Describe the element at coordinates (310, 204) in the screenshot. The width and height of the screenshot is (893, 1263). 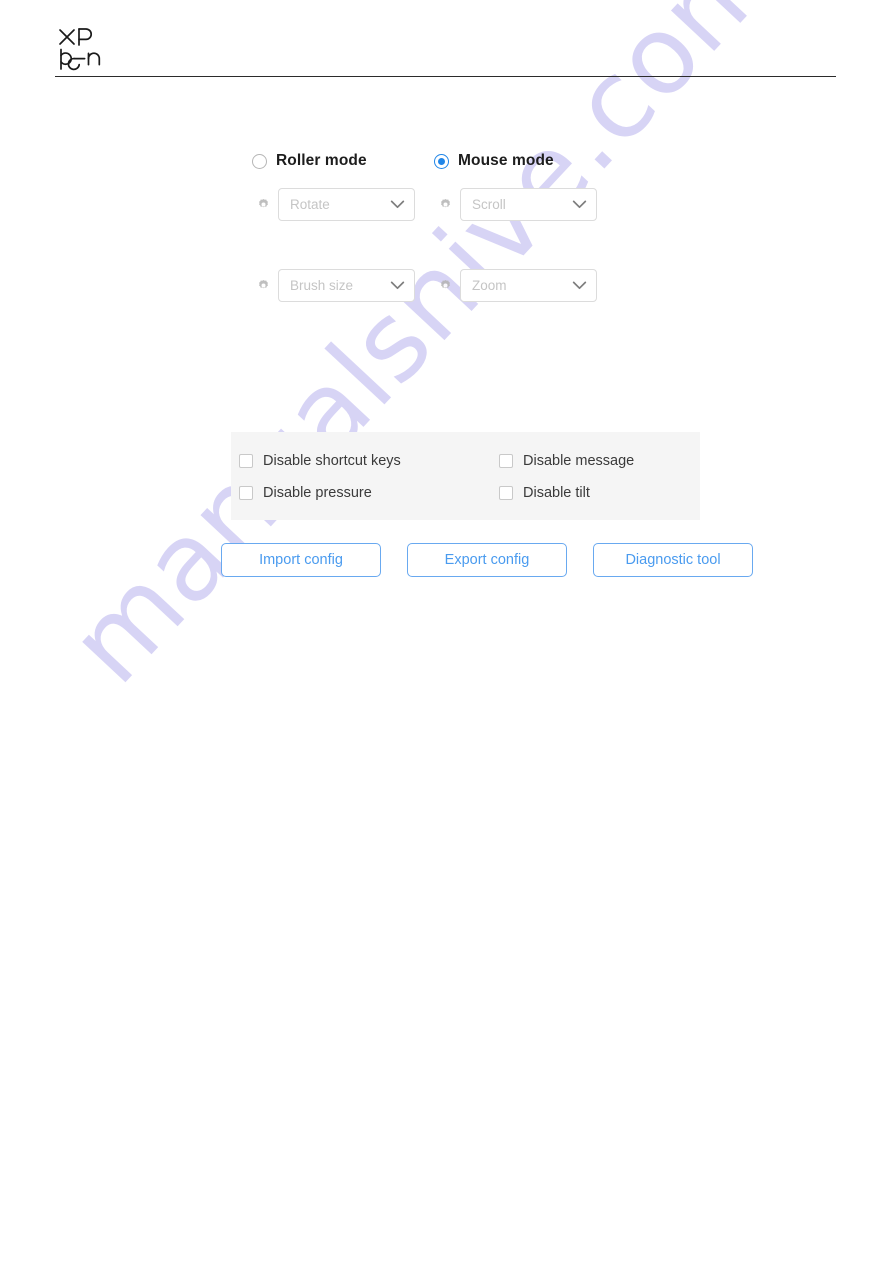
I see `select-roller-action-1-value: Rotate` at that location.